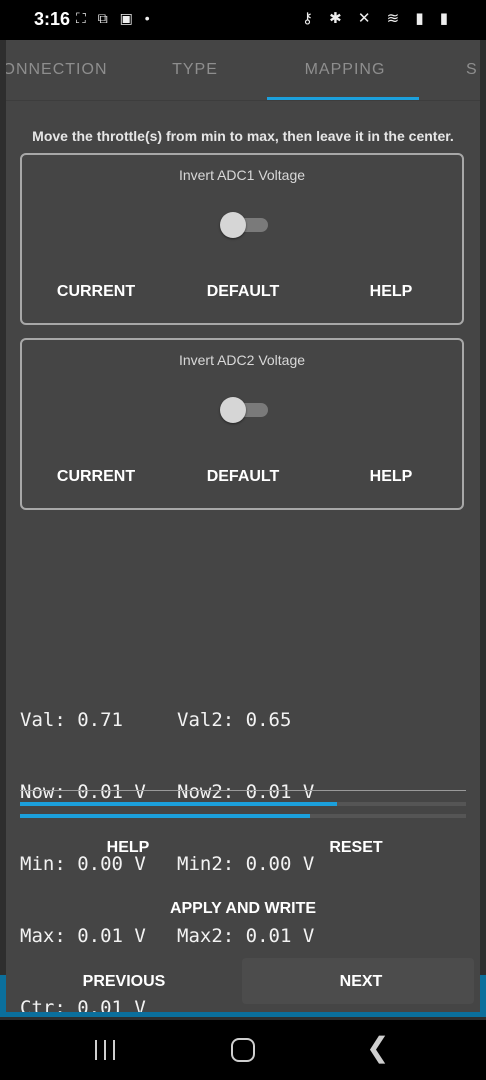  I want to click on tabs-divider, so click(243, 100).